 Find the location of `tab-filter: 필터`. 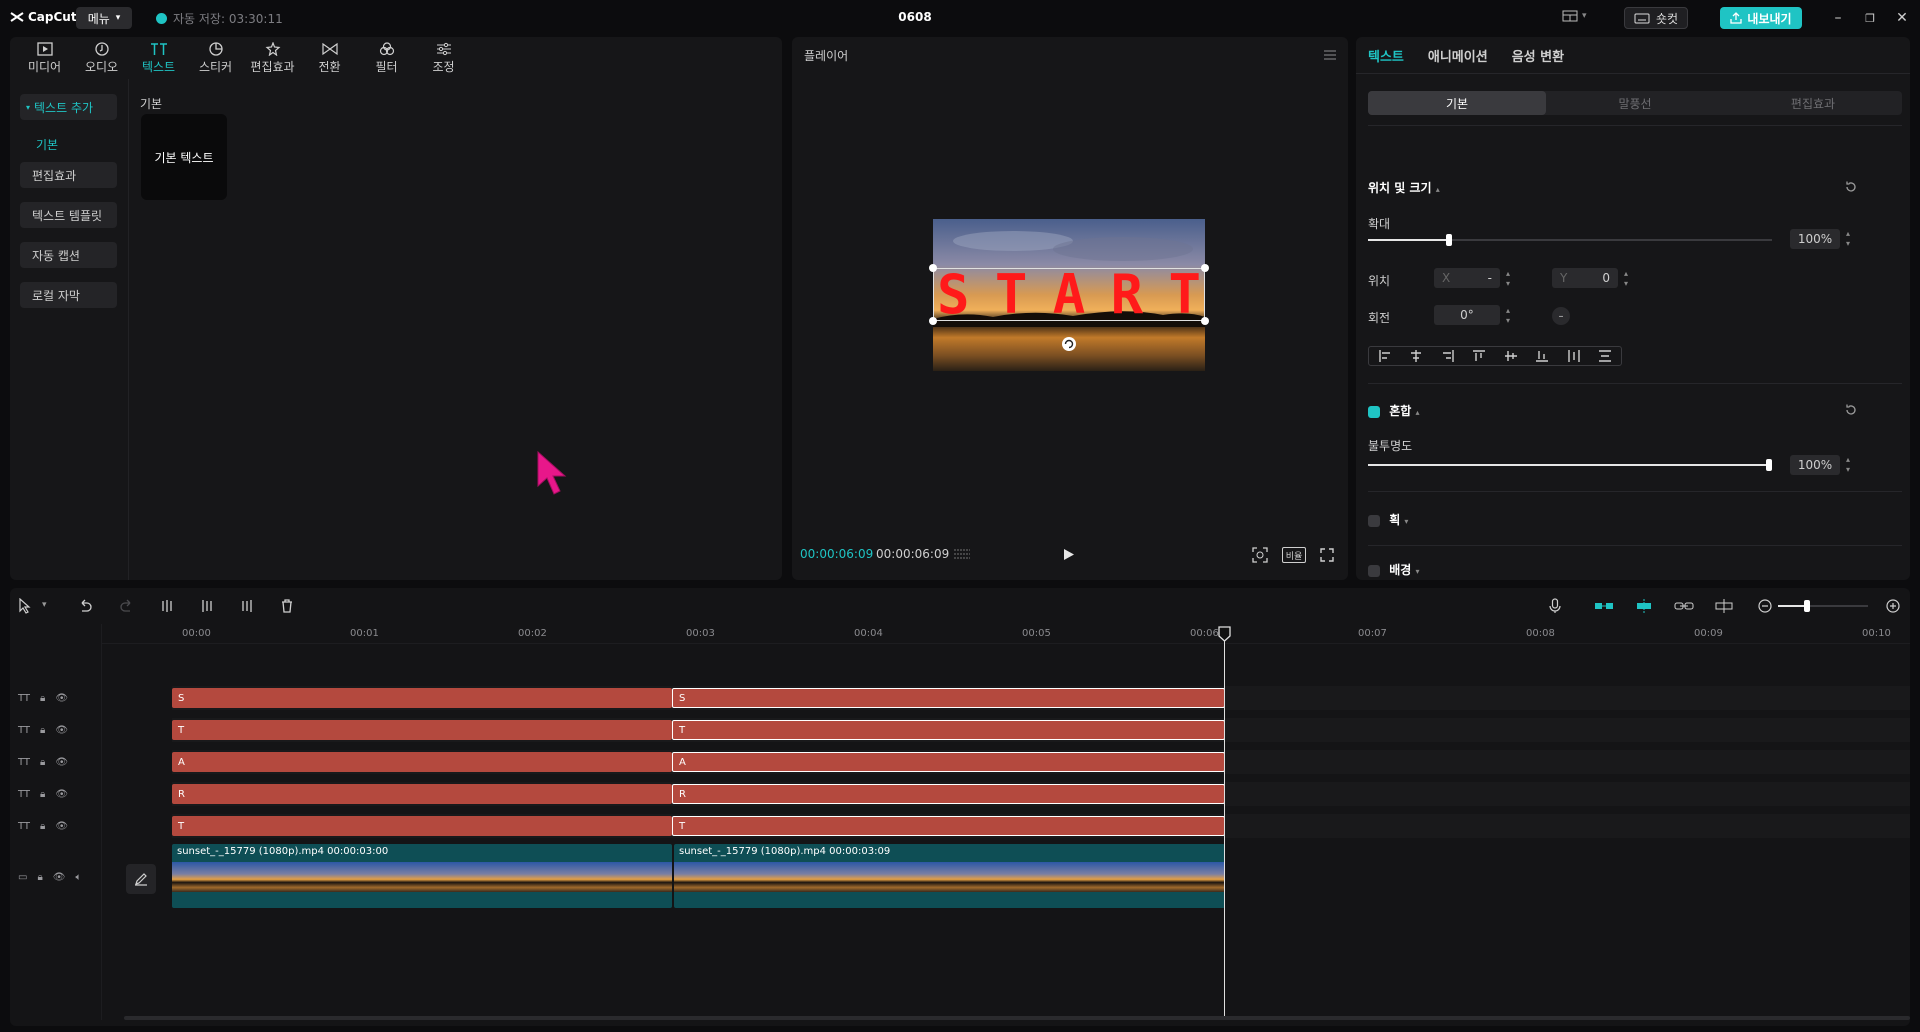

tab-filter: 필터 is located at coordinates (386, 58).